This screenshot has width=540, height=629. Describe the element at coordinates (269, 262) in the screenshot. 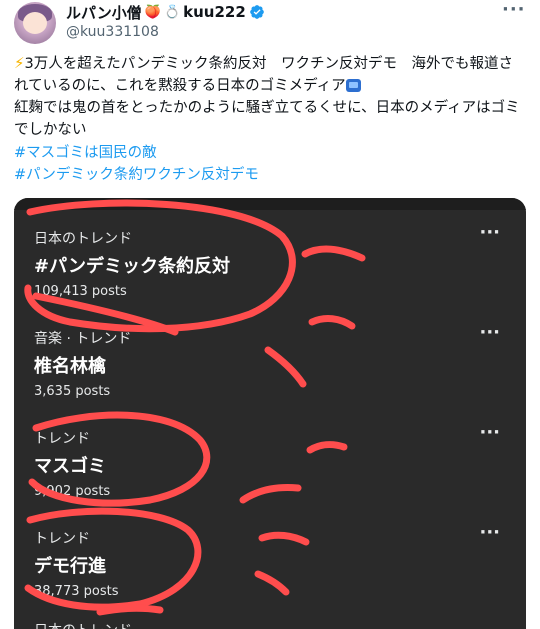

I see `trend-item: 日本のトレンド #パンデミック条約反対 109,413 posts ···` at that location.